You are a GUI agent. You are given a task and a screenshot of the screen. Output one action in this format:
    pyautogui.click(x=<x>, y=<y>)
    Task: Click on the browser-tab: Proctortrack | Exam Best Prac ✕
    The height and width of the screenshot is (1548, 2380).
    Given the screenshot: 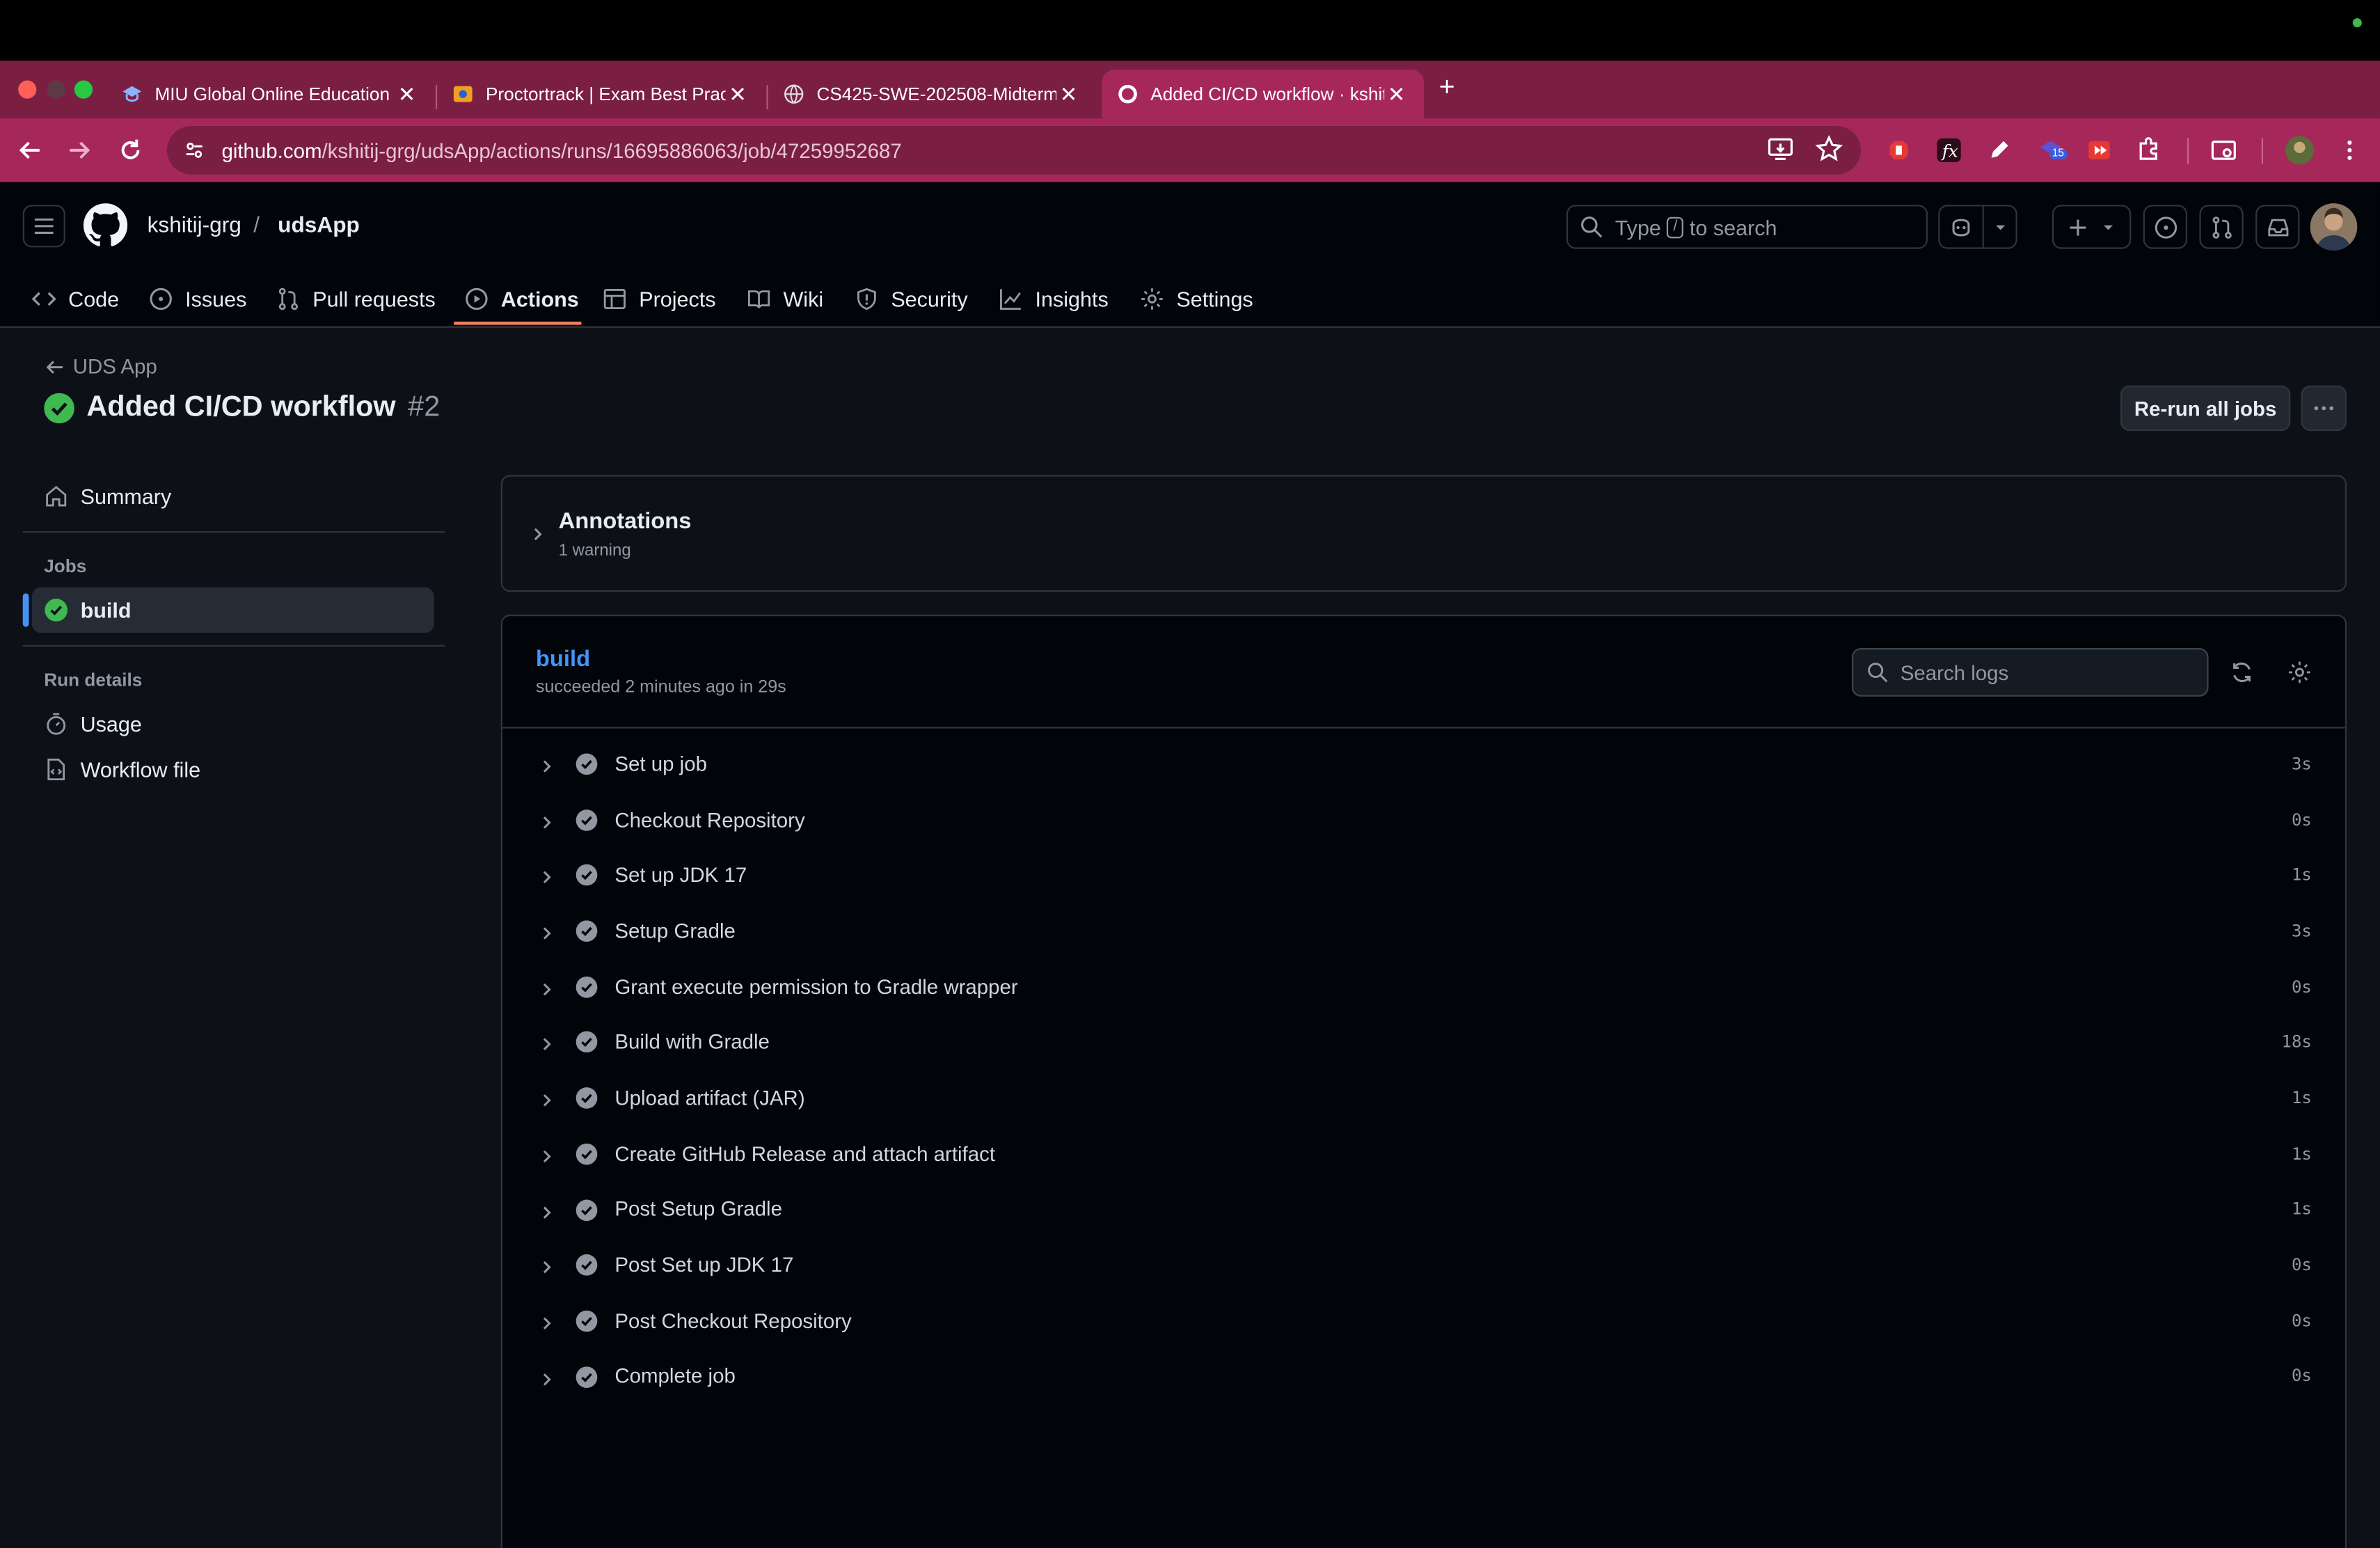 What is the action you would take?
    pyautogui.click(x=601, y=94)
    